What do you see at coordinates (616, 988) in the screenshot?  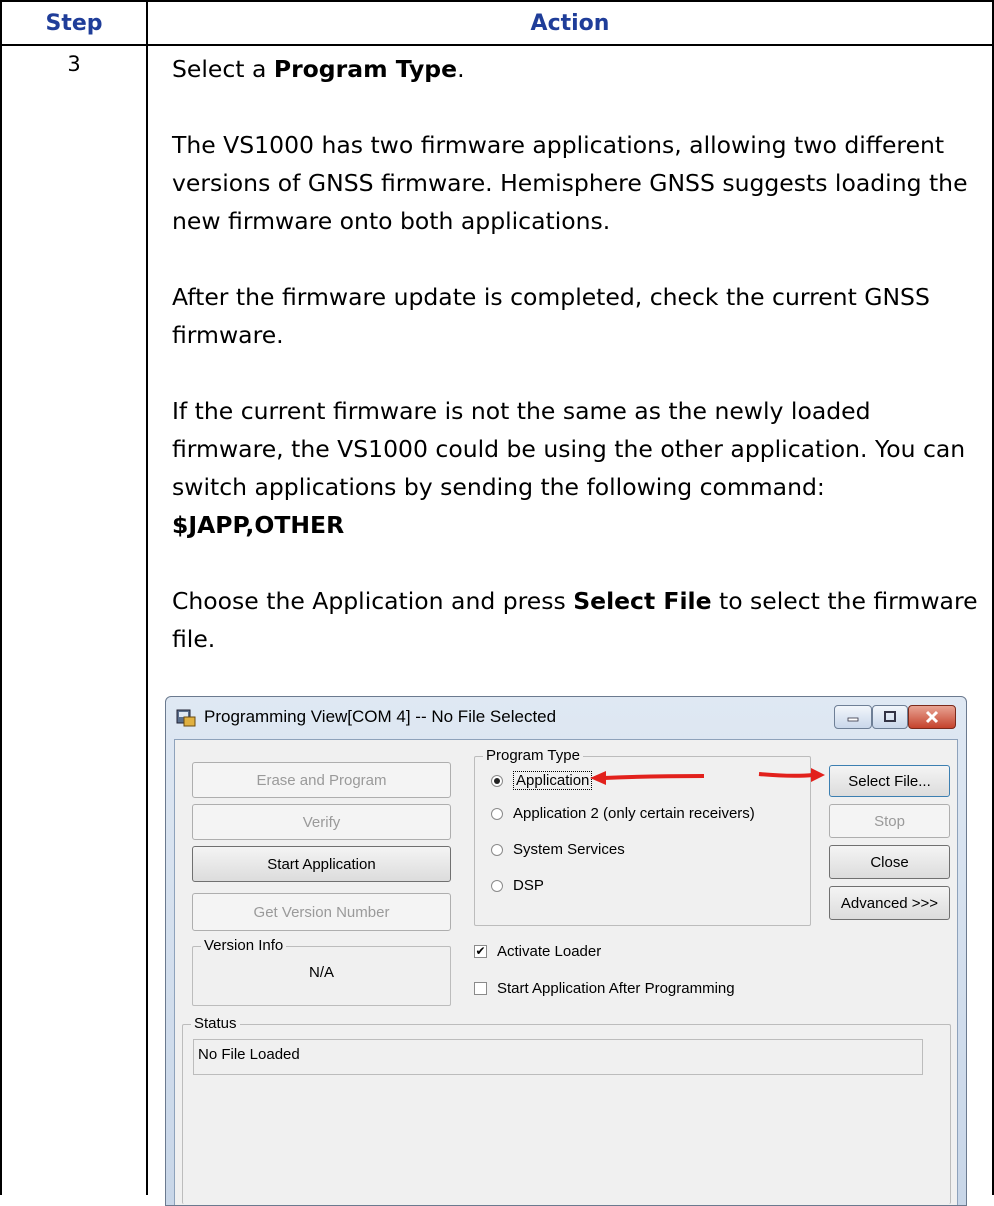 I see `start-after-programming-label: Start Application After Programming` at bounding box center [616, 988].